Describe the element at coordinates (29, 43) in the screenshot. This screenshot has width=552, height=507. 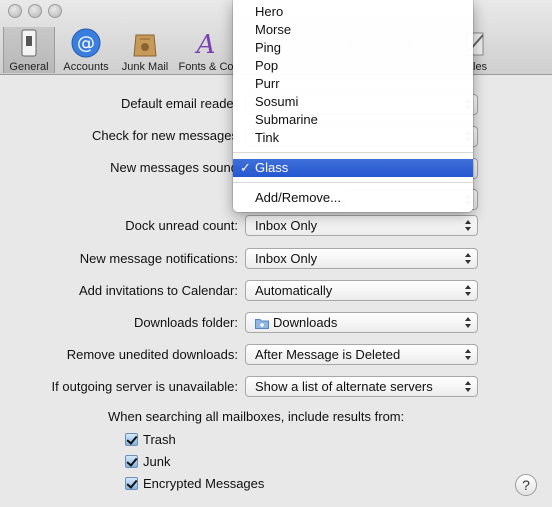
I see `switch-icon` at that location.